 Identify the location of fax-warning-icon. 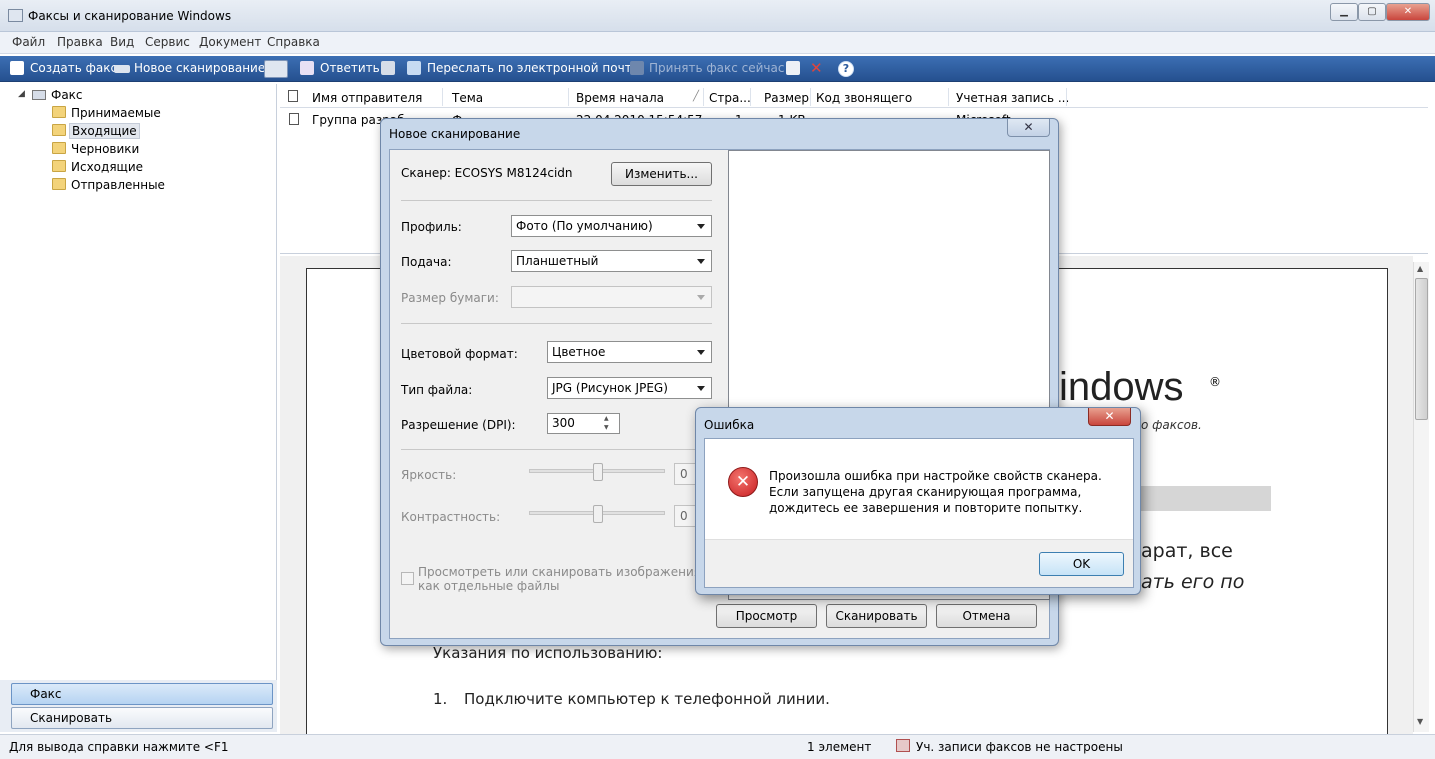
(903, 745).